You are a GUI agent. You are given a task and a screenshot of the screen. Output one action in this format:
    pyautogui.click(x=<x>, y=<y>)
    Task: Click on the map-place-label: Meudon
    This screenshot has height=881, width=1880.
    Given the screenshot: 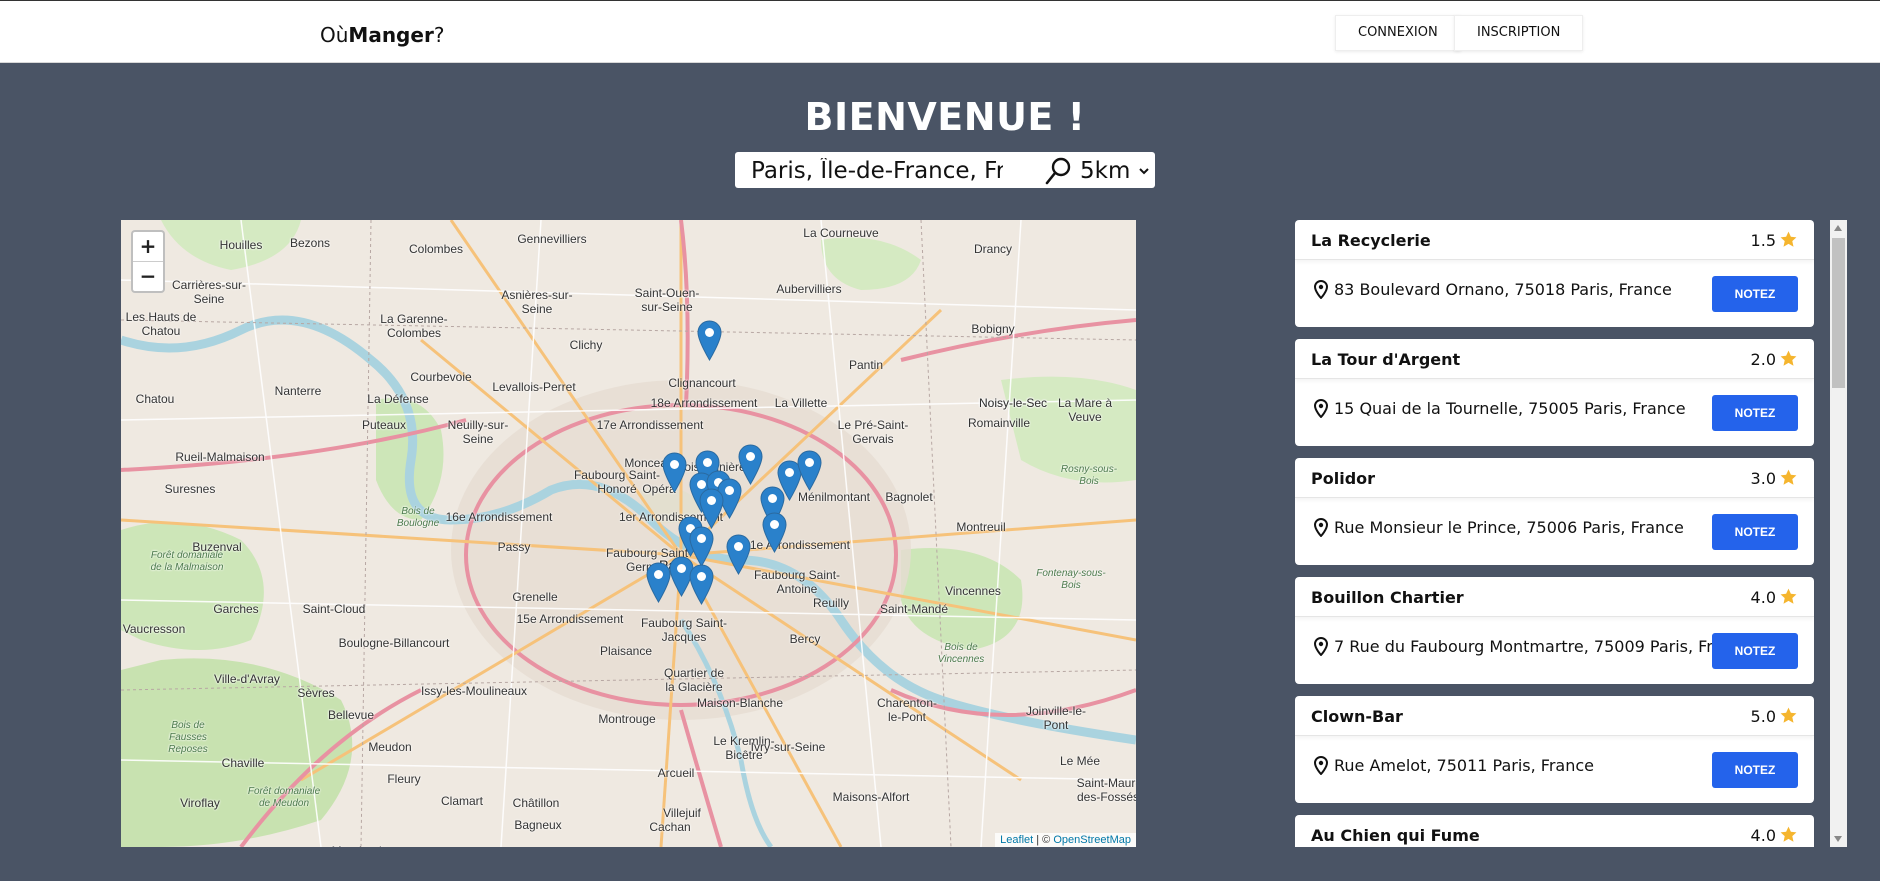 What is the action you would take?
    pyautogui.click(x=390, y=747)
    